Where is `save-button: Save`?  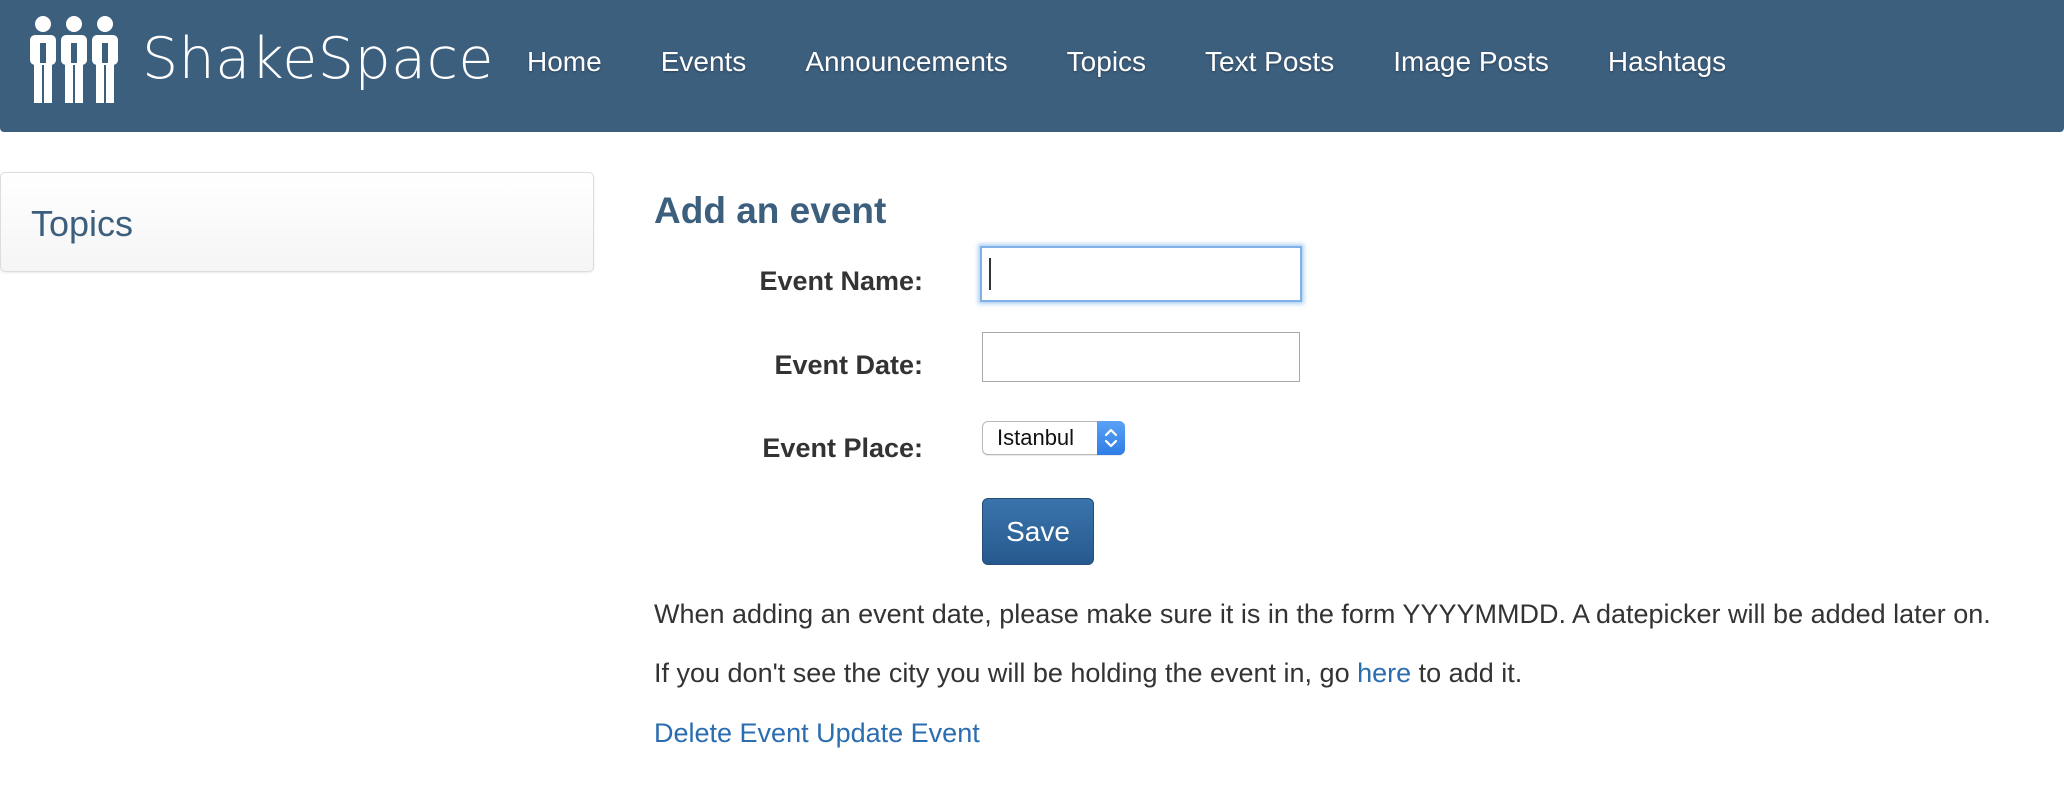
save-button: Save is located at coordinates (1038, 531).